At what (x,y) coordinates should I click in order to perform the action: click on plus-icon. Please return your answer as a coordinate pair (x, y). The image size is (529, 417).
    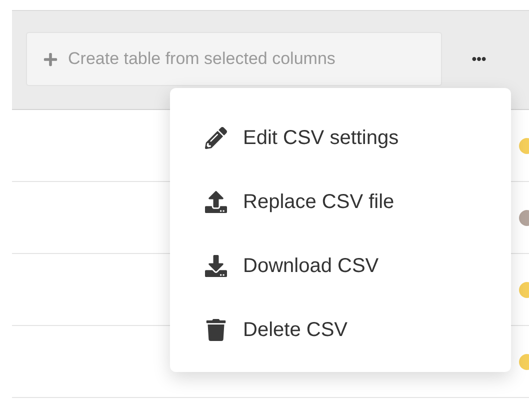
    Looking at the image, I should click on (50, 59).